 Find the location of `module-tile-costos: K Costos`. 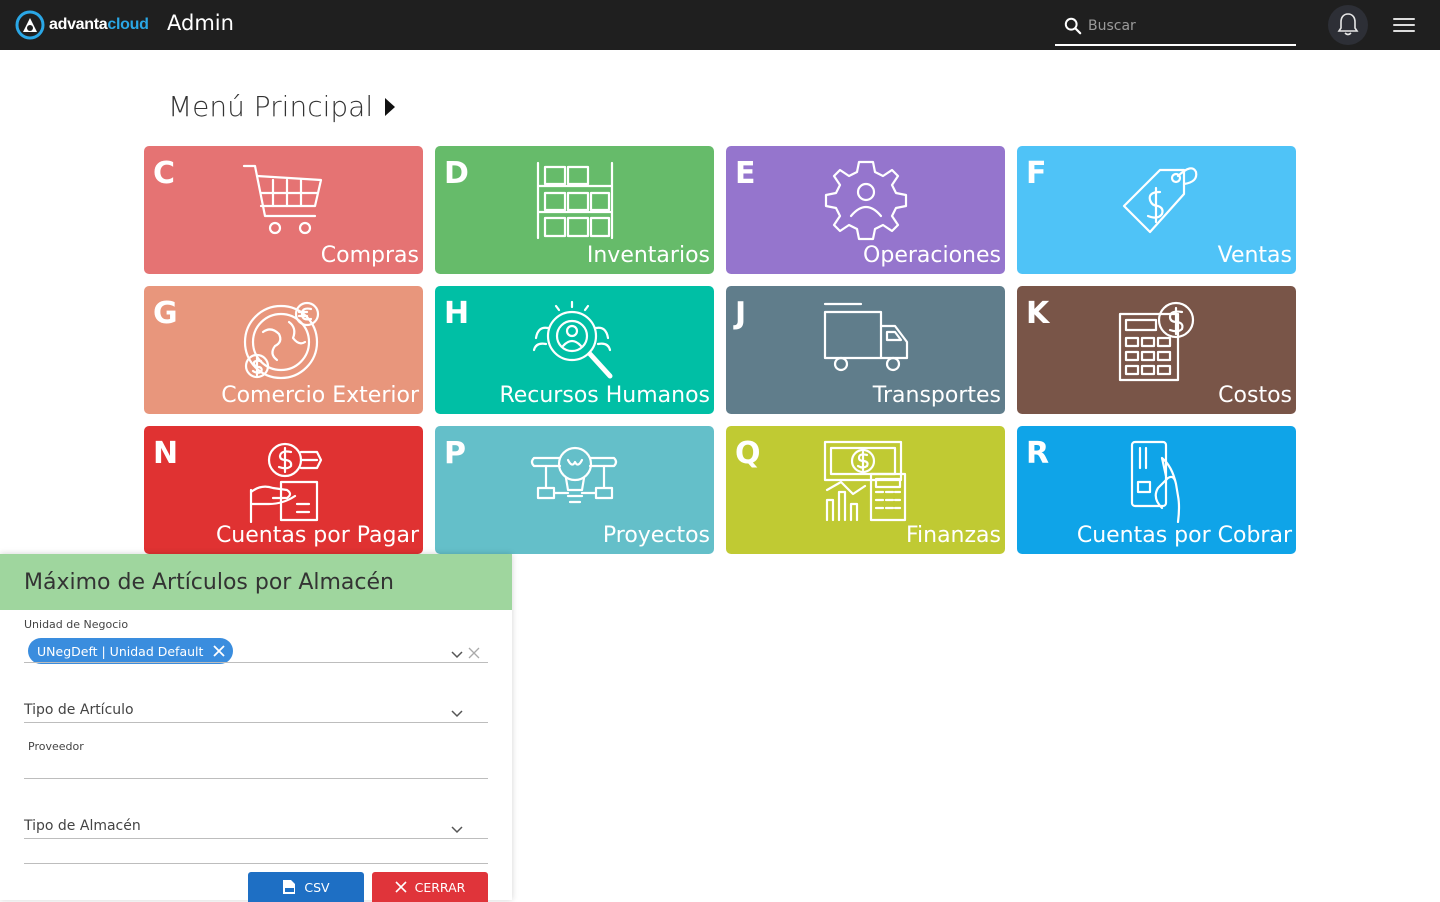

module-tile-costos: K Costos is located at coordinates (1156, 350).